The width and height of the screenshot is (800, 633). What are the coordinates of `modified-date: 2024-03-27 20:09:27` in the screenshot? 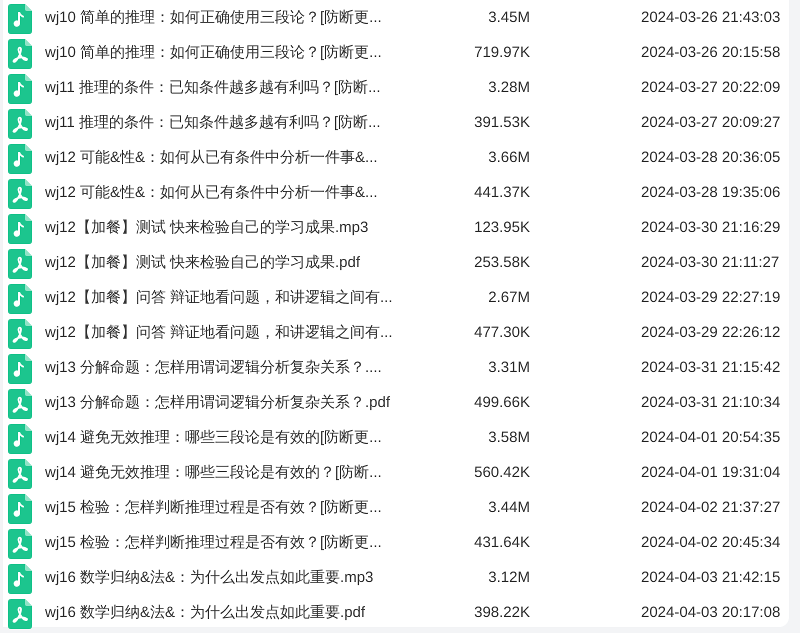 It's located at (710, 123).